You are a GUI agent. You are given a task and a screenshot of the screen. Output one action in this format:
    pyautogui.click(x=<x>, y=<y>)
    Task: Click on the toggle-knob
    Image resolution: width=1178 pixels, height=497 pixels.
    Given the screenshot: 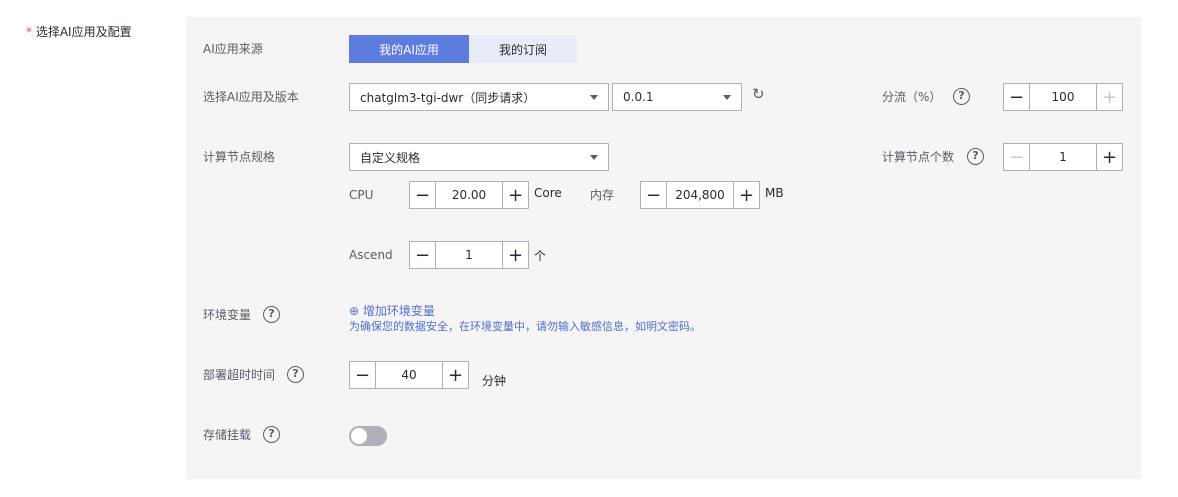 What is the action you would take?
    pyautogui.click(x=359, y=436)
    